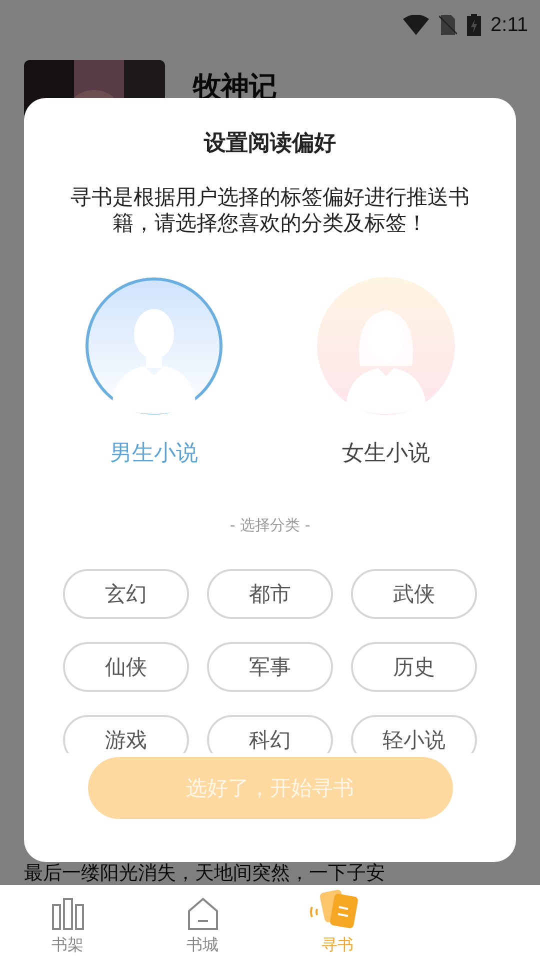 Image resolution: width=540 pixels, height=960 pixels. I want to click on category-tag: 科幻, so click(270, 734).